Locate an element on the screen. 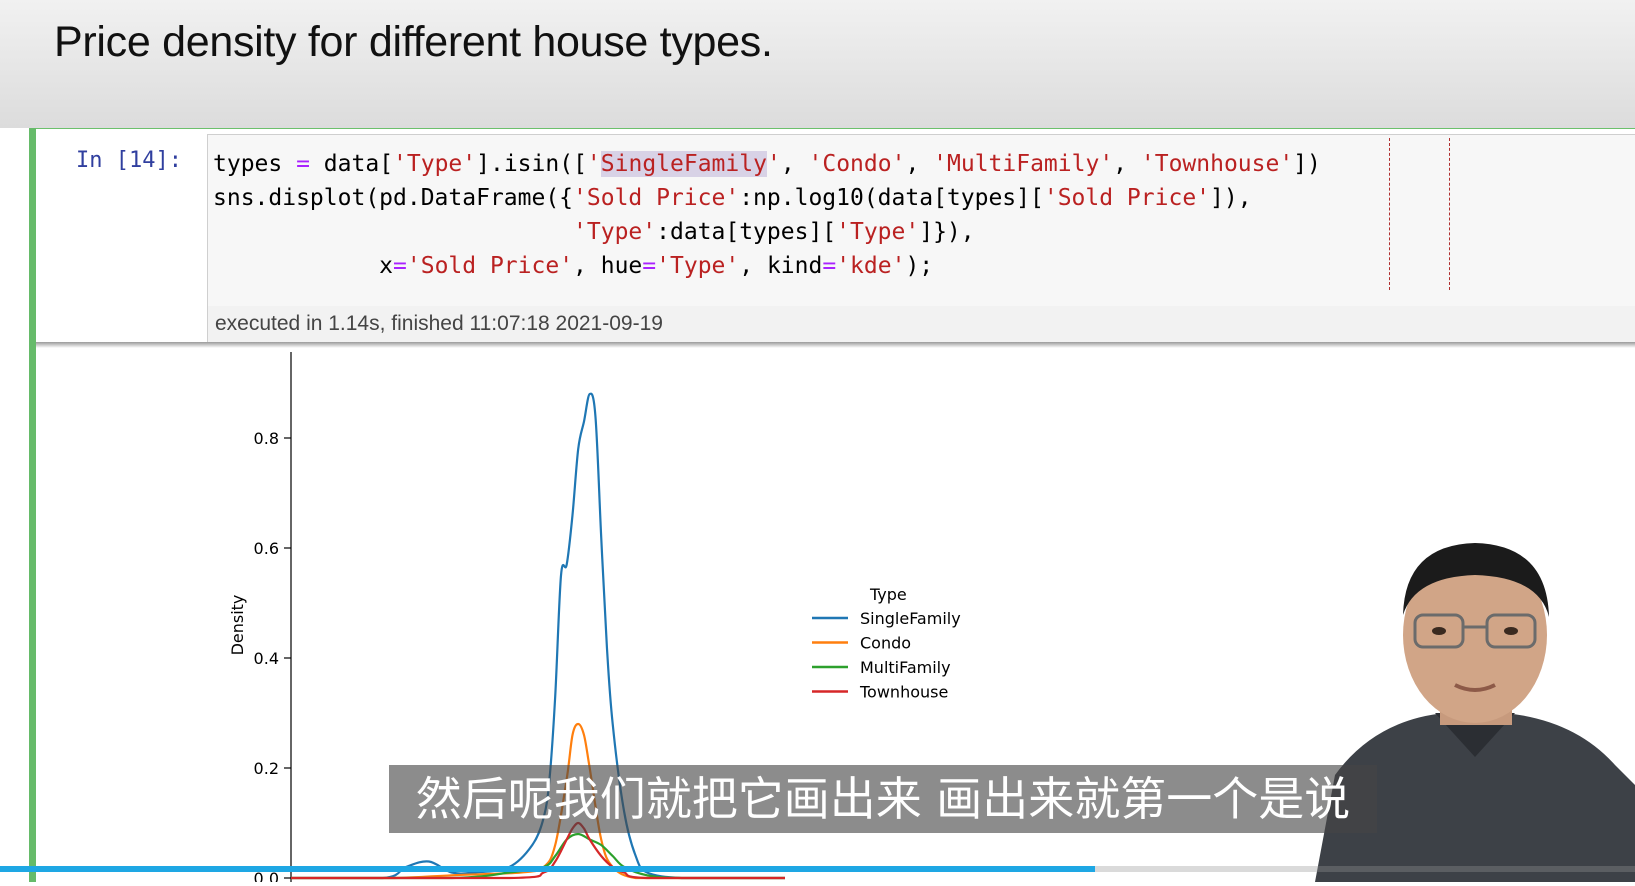  code-token: ]}), is located at coordinates (947, 232).